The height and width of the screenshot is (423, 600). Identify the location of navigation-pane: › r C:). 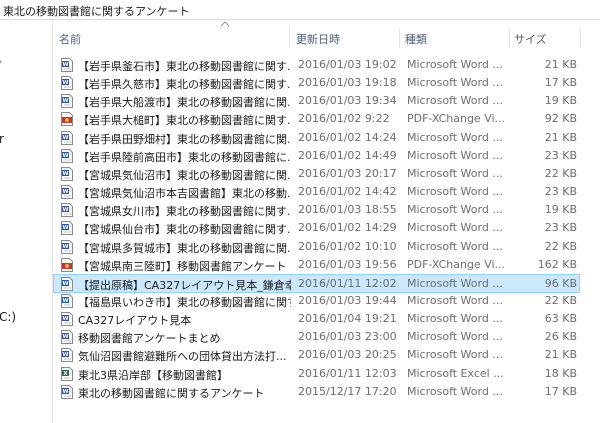
(26, 221).